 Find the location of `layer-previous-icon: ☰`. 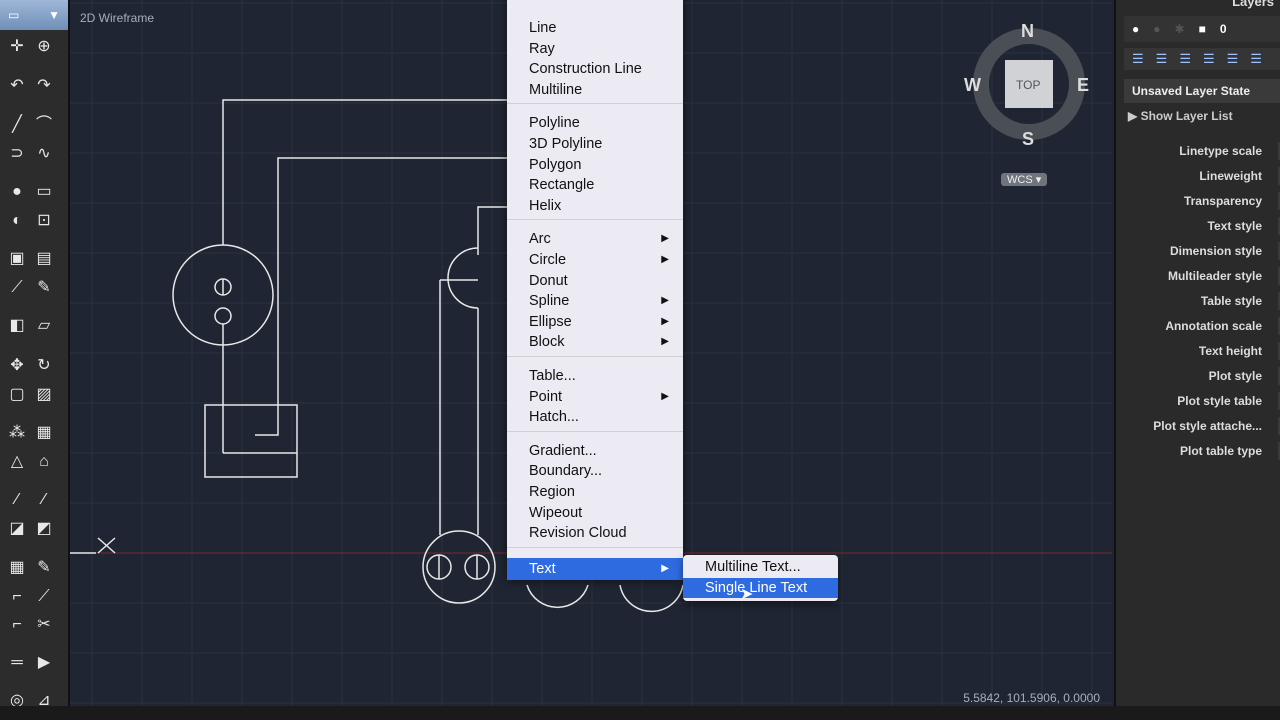

layer-previous-icon: ☰ is located at coordinates (1185, 59).